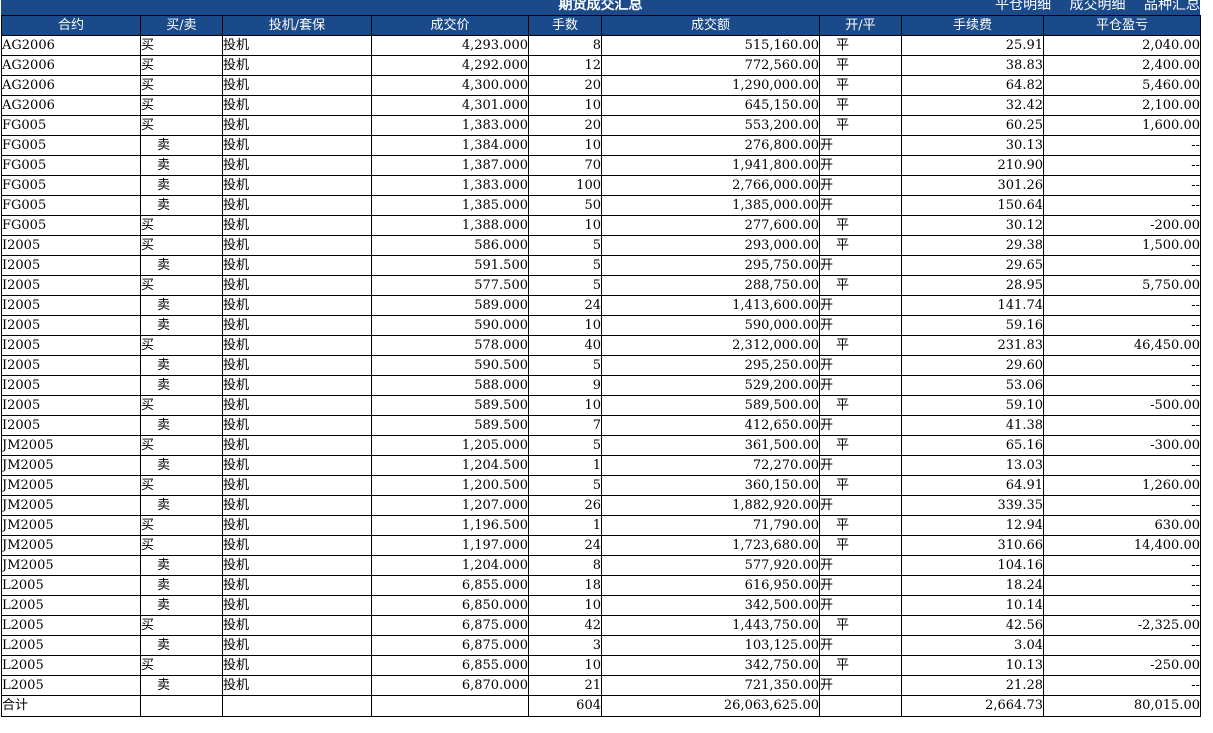  What do you see at coordinates (601, 265) in the screenshot?
I see `table-row: I2005 卖投机 591.500 5 295,750.00 开 29.65 --` at bounding box center [601, 265].